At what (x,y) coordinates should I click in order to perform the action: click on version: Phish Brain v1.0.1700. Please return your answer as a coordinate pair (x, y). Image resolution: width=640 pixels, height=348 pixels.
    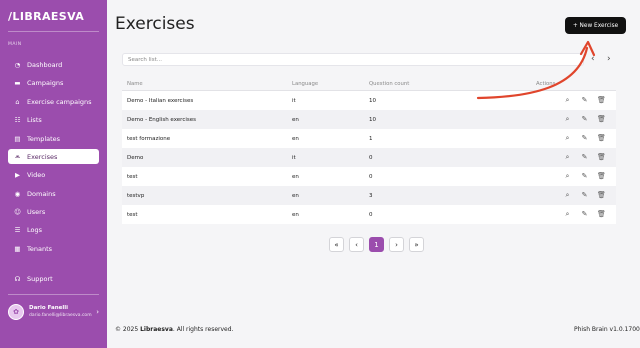
    Looking at the image, I should click on (607, 329).